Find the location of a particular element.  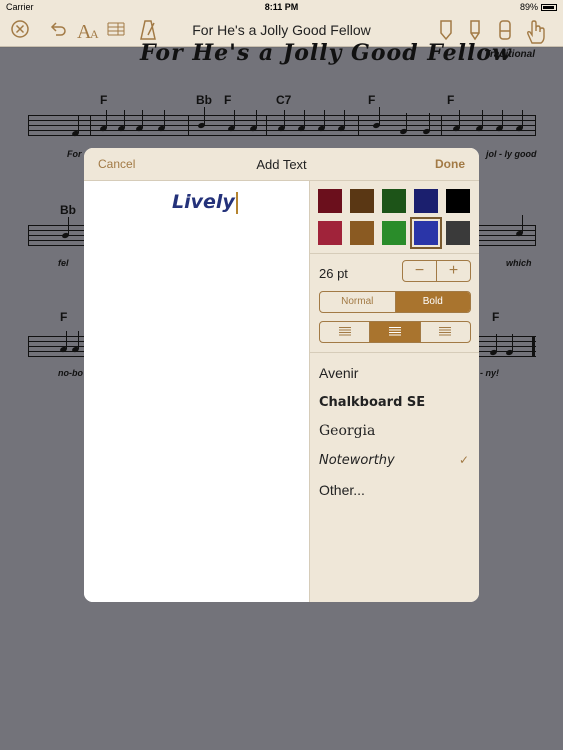

font-option-noteworthy: Noteworthy is located at coordinates (395, 460).